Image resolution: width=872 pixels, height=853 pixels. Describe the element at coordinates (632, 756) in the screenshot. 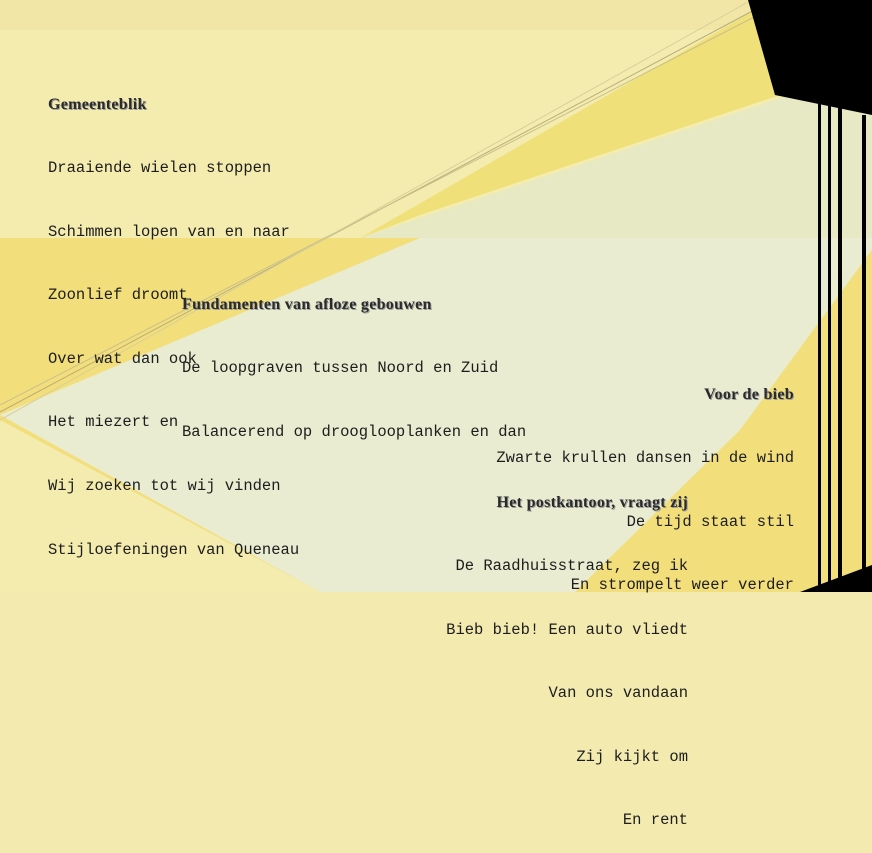

I see `stanza-line: Zij kijkt om` at that location.